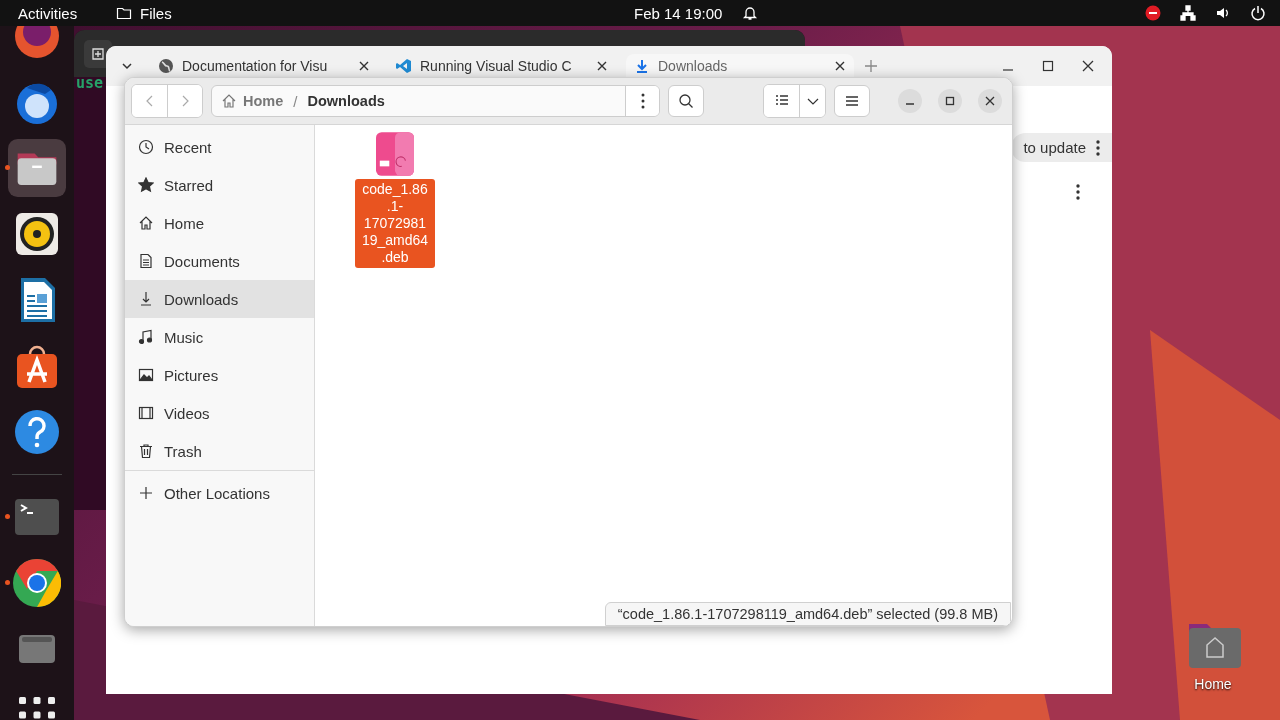 This screenshot has height=720, width=1280. I want to click on sidebar-item: Pictures, so click(219, 375).